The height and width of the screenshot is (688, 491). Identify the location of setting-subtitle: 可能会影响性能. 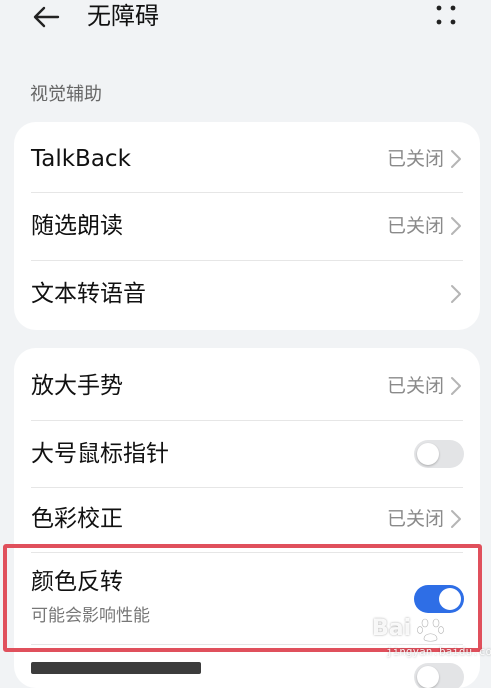
(90, 616).